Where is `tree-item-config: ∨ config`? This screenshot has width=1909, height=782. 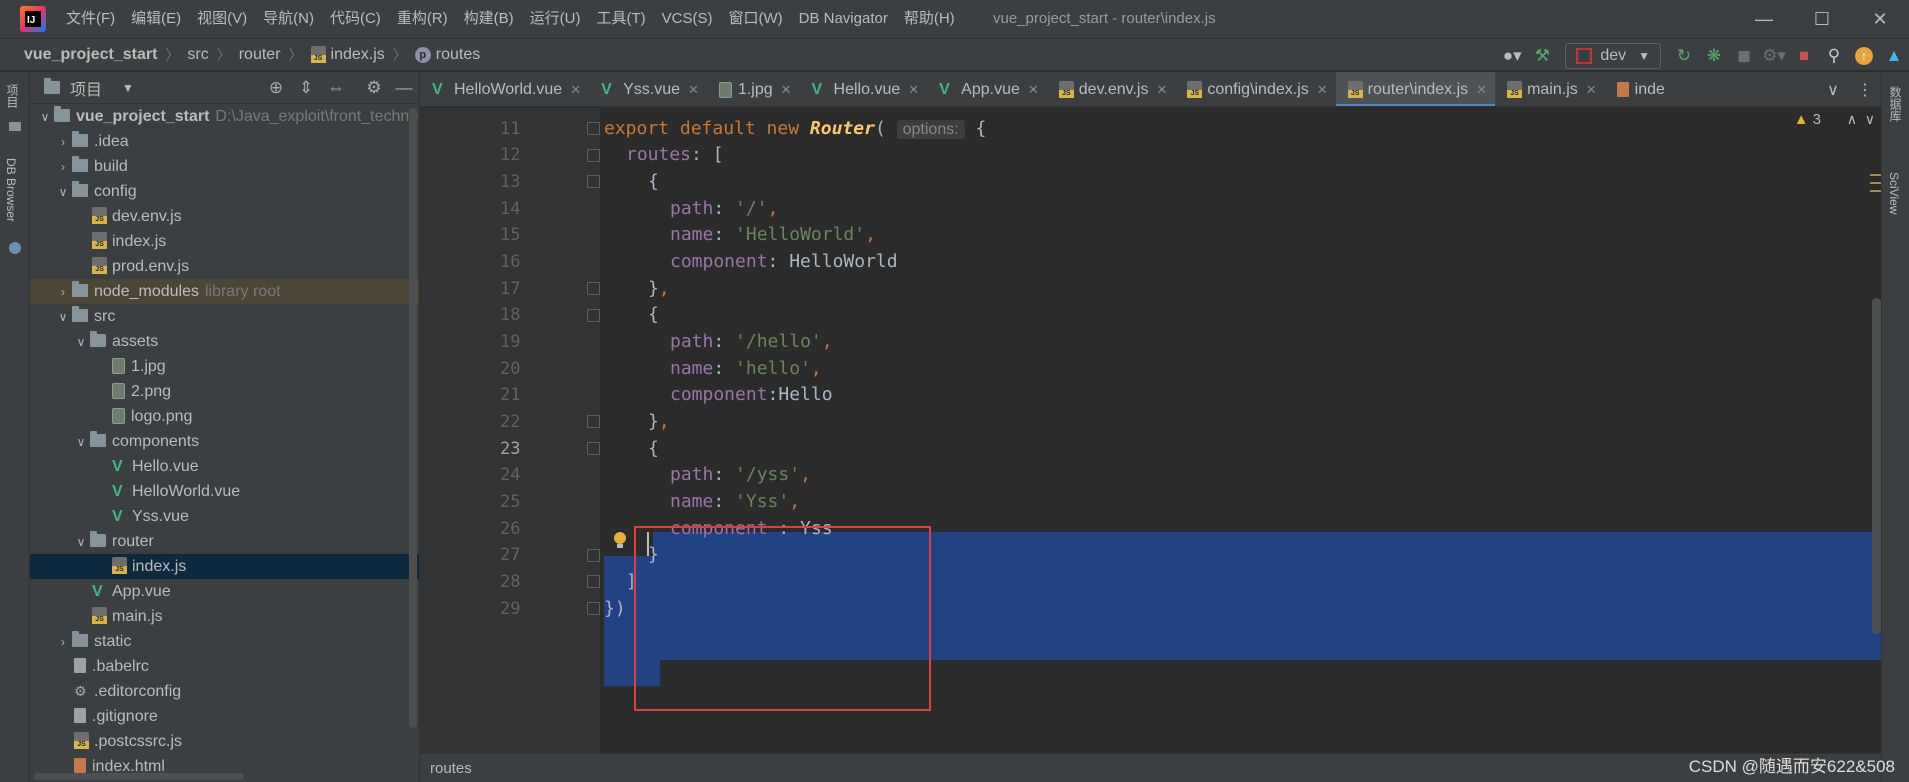
tree-item-config: ∨ config is located at coordinates (224, 191).